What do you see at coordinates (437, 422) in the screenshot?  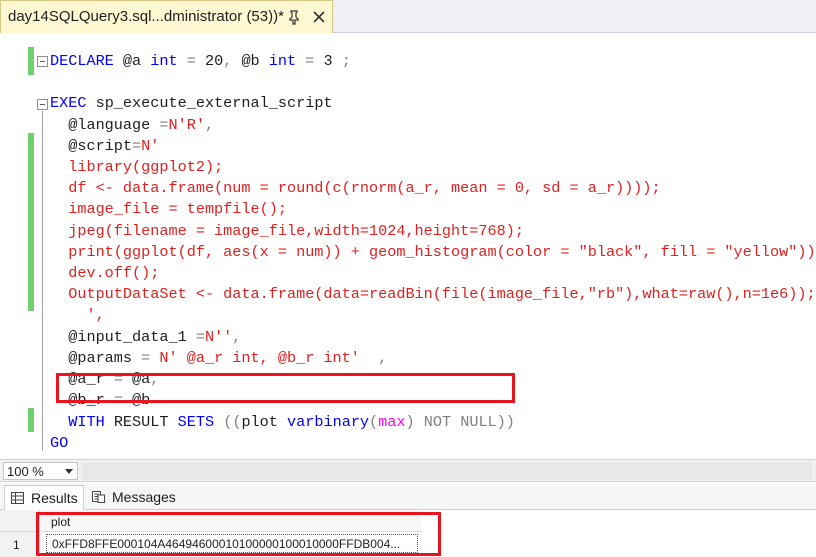 I see `code-token: NOT` at bounding box center [437, 422].